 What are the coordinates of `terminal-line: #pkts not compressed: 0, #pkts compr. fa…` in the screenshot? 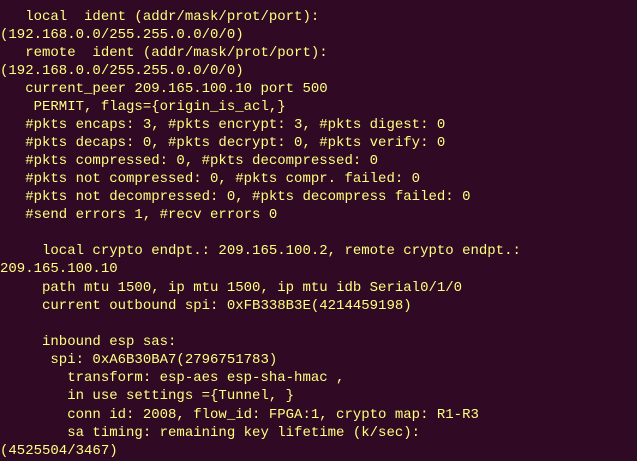 It's located at (210, 179).